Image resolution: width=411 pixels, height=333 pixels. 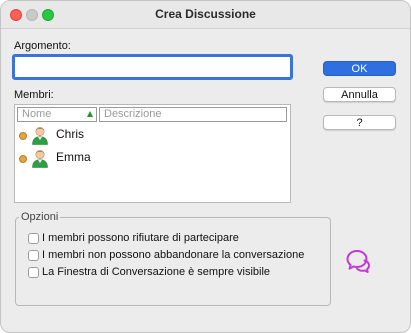 I want to click on options-legend: Opzioni, so click(x=40, y=217).